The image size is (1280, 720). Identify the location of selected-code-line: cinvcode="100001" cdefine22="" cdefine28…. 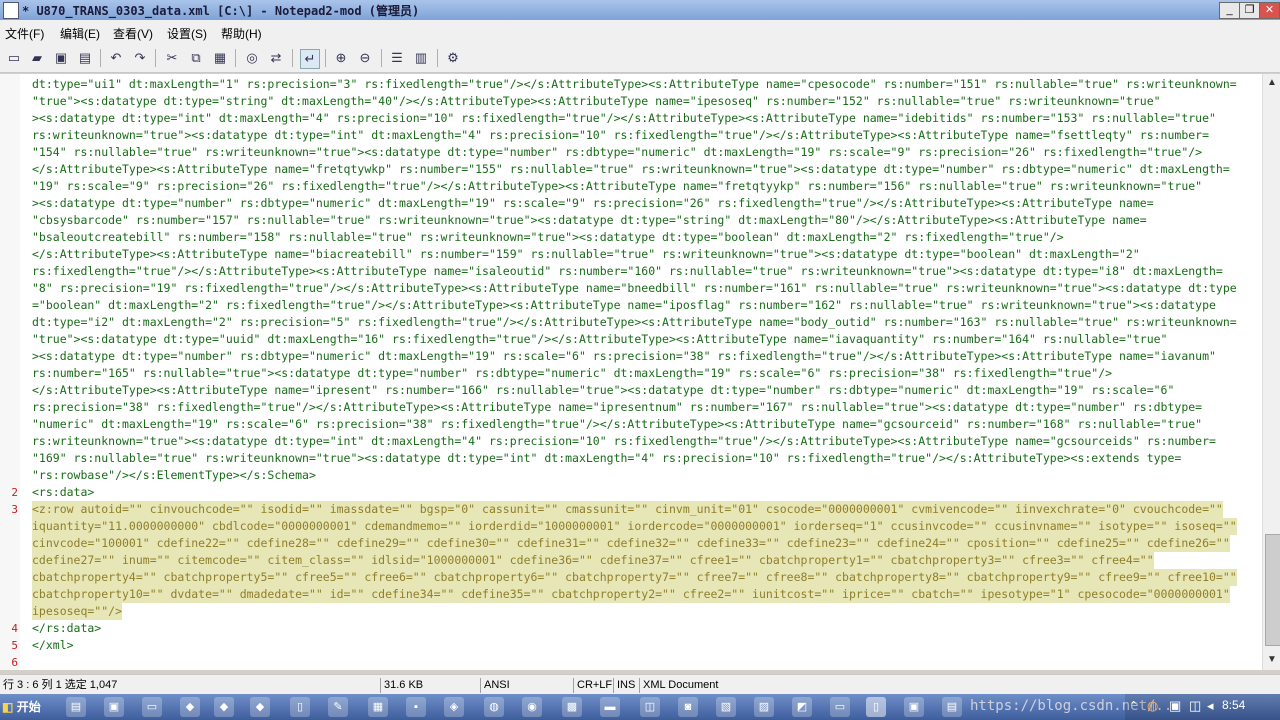
(631, 543).